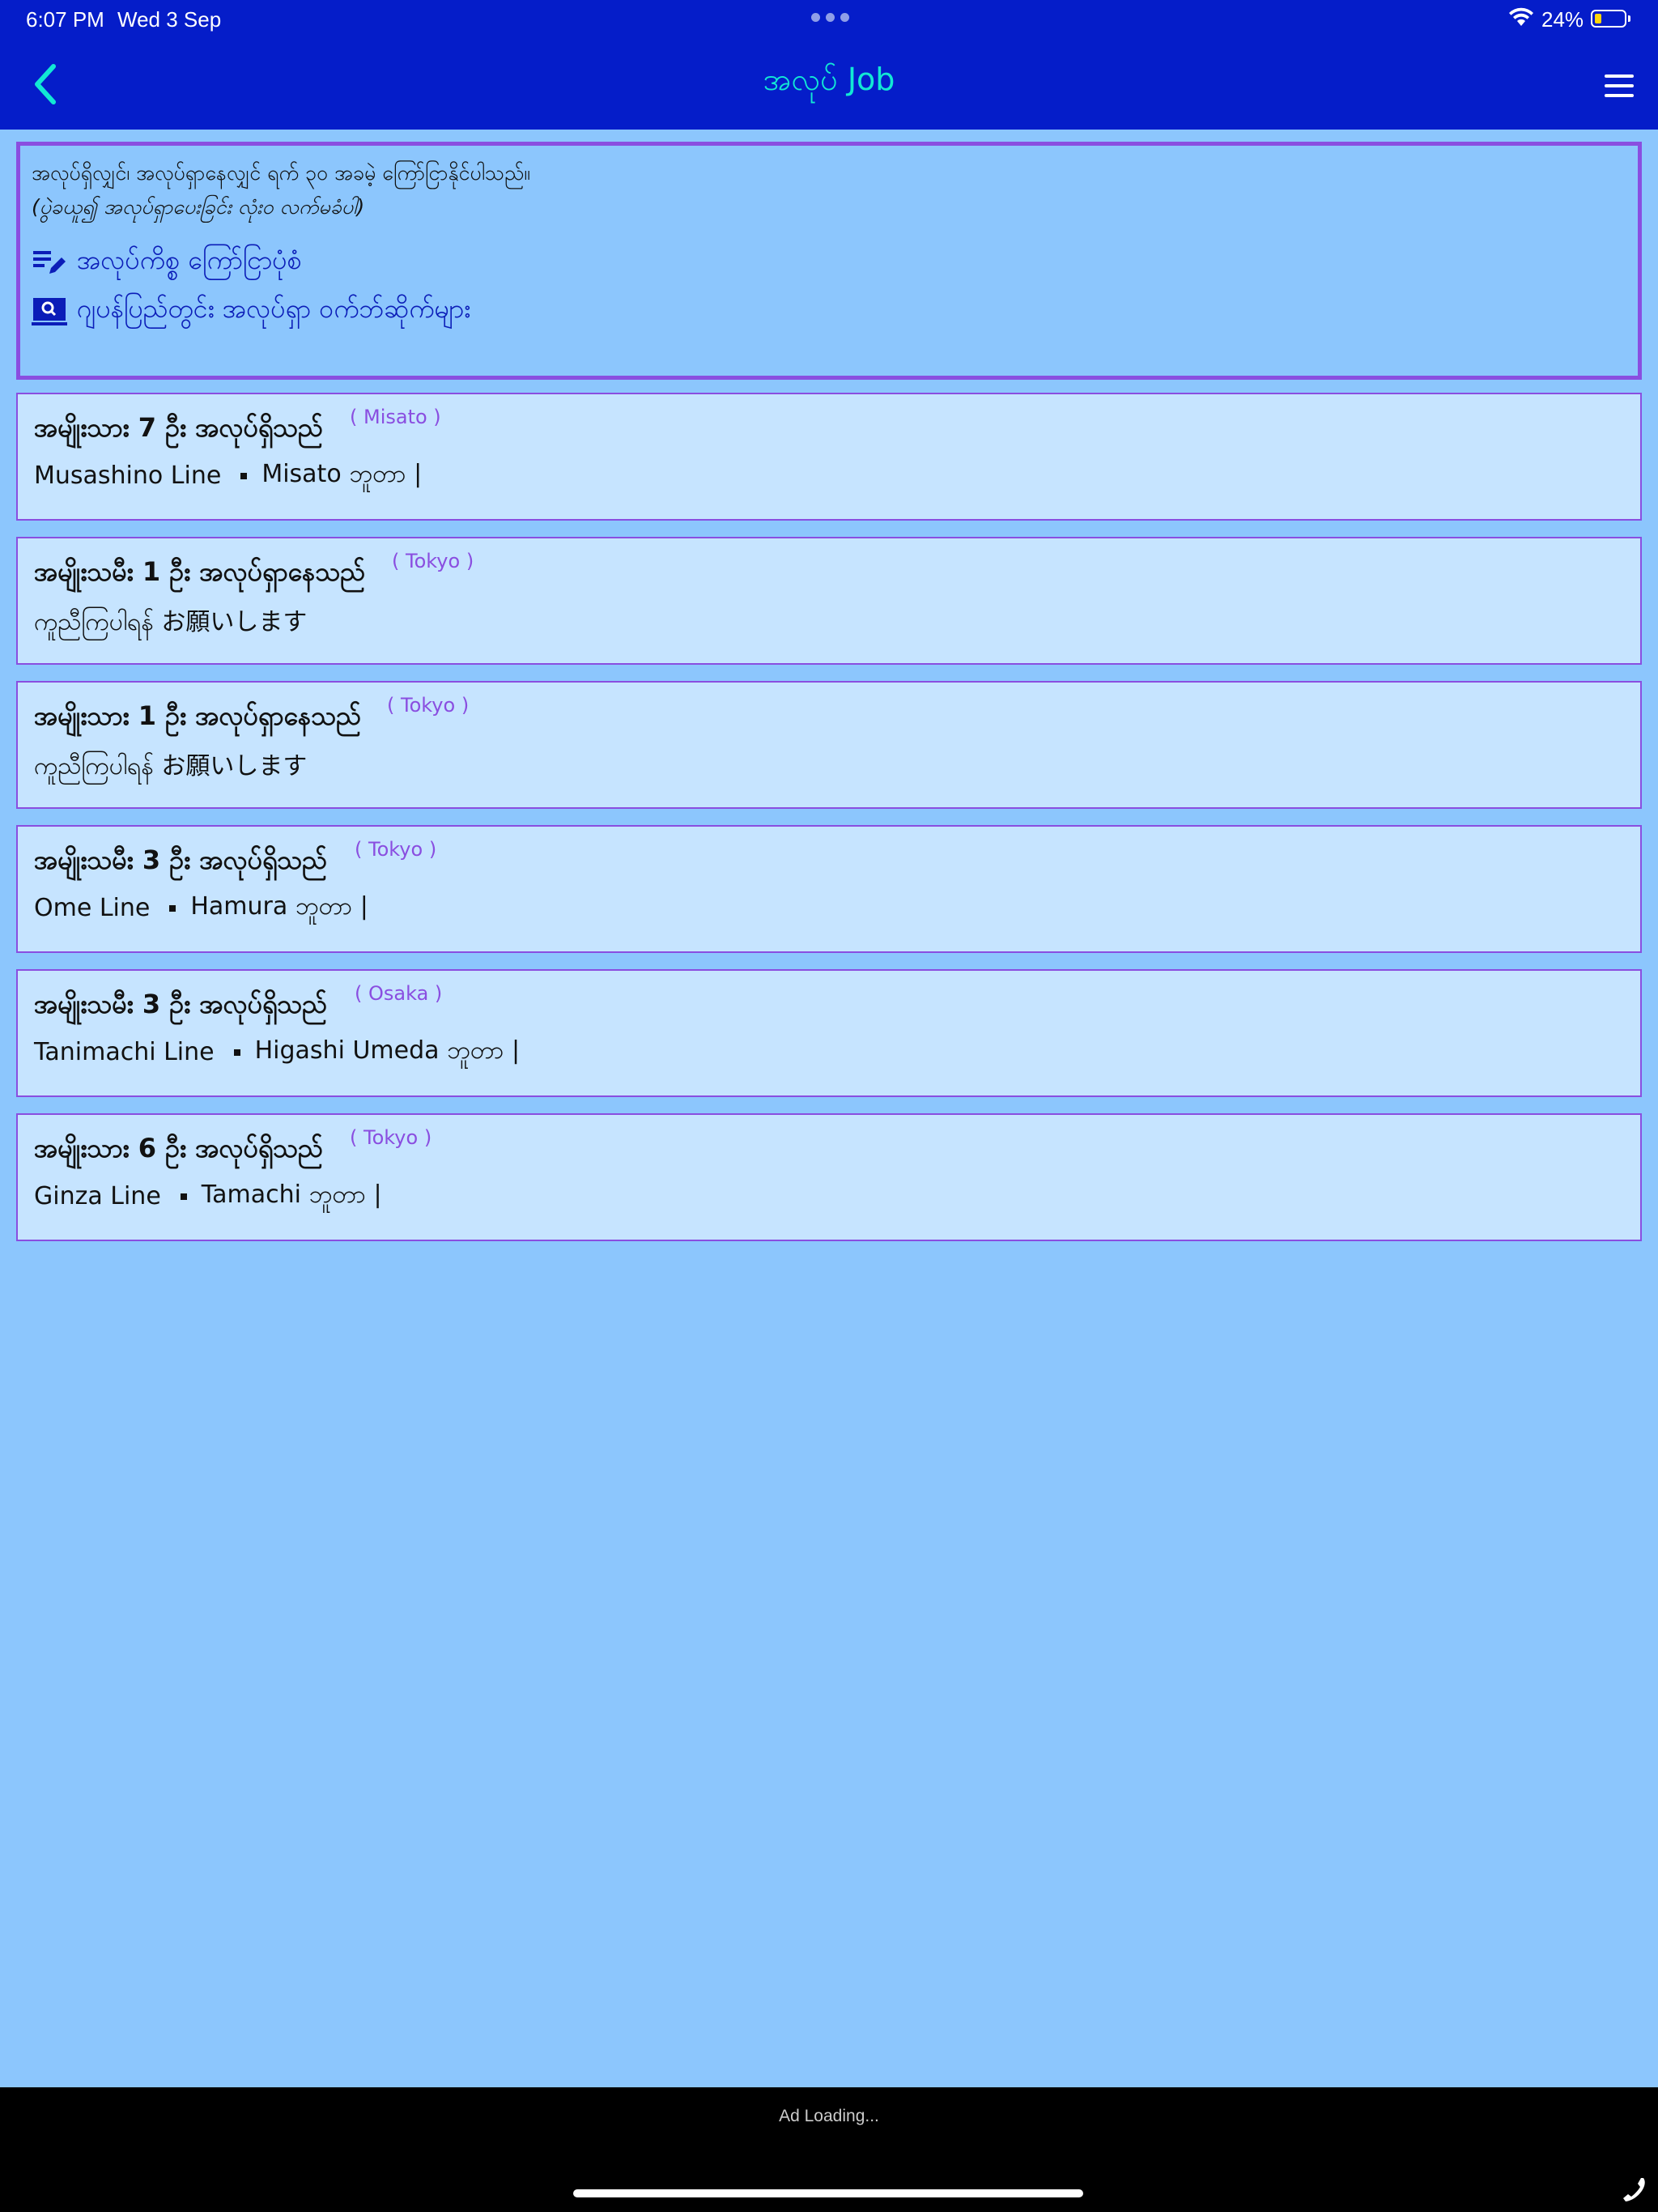 This screenshot has height=2212, width=1658. Describe the element at coordinates (124, 1052) in the screenshot. I see `job-train-line: Tanimachi Line` at that location.